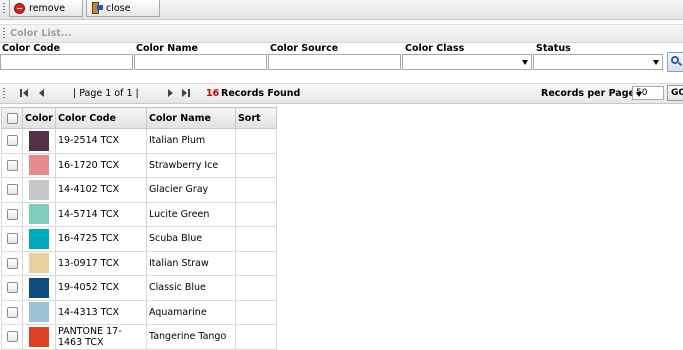  What do you see at coordinates (190, 165) in the screenshot?
I see `color-name-cell: Strawberry Ice` at bounding box center [190, 165].